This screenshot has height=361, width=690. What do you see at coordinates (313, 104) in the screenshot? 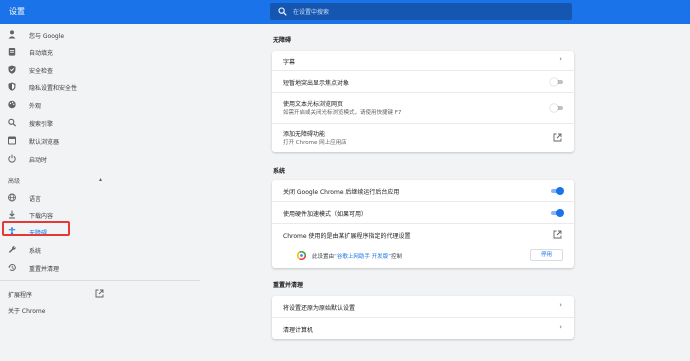
I see `caret-browsing-label: 使用文本光标浏览网页` at bounding box center [313, 104].